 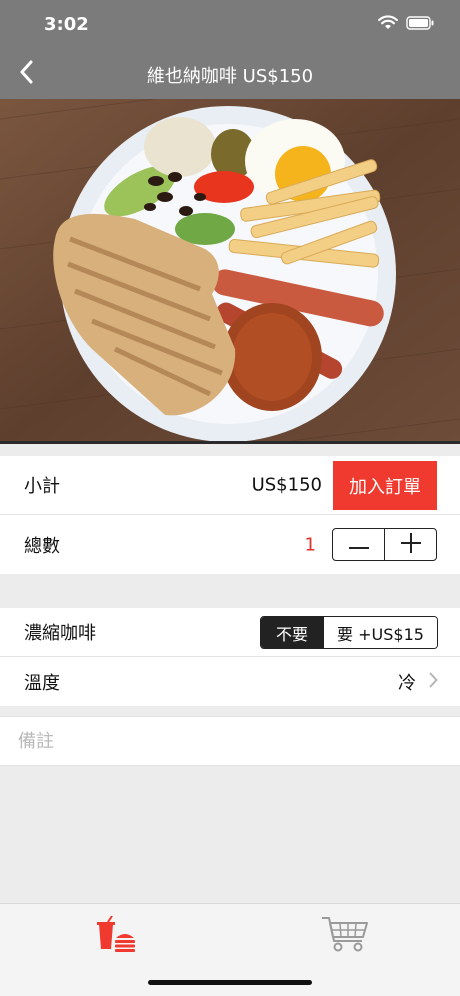 What do you see at coordinates (60, 633) in the screenshot?
I see `espresso-label: 濃縮咖啡` at bounding box center [60, 633].